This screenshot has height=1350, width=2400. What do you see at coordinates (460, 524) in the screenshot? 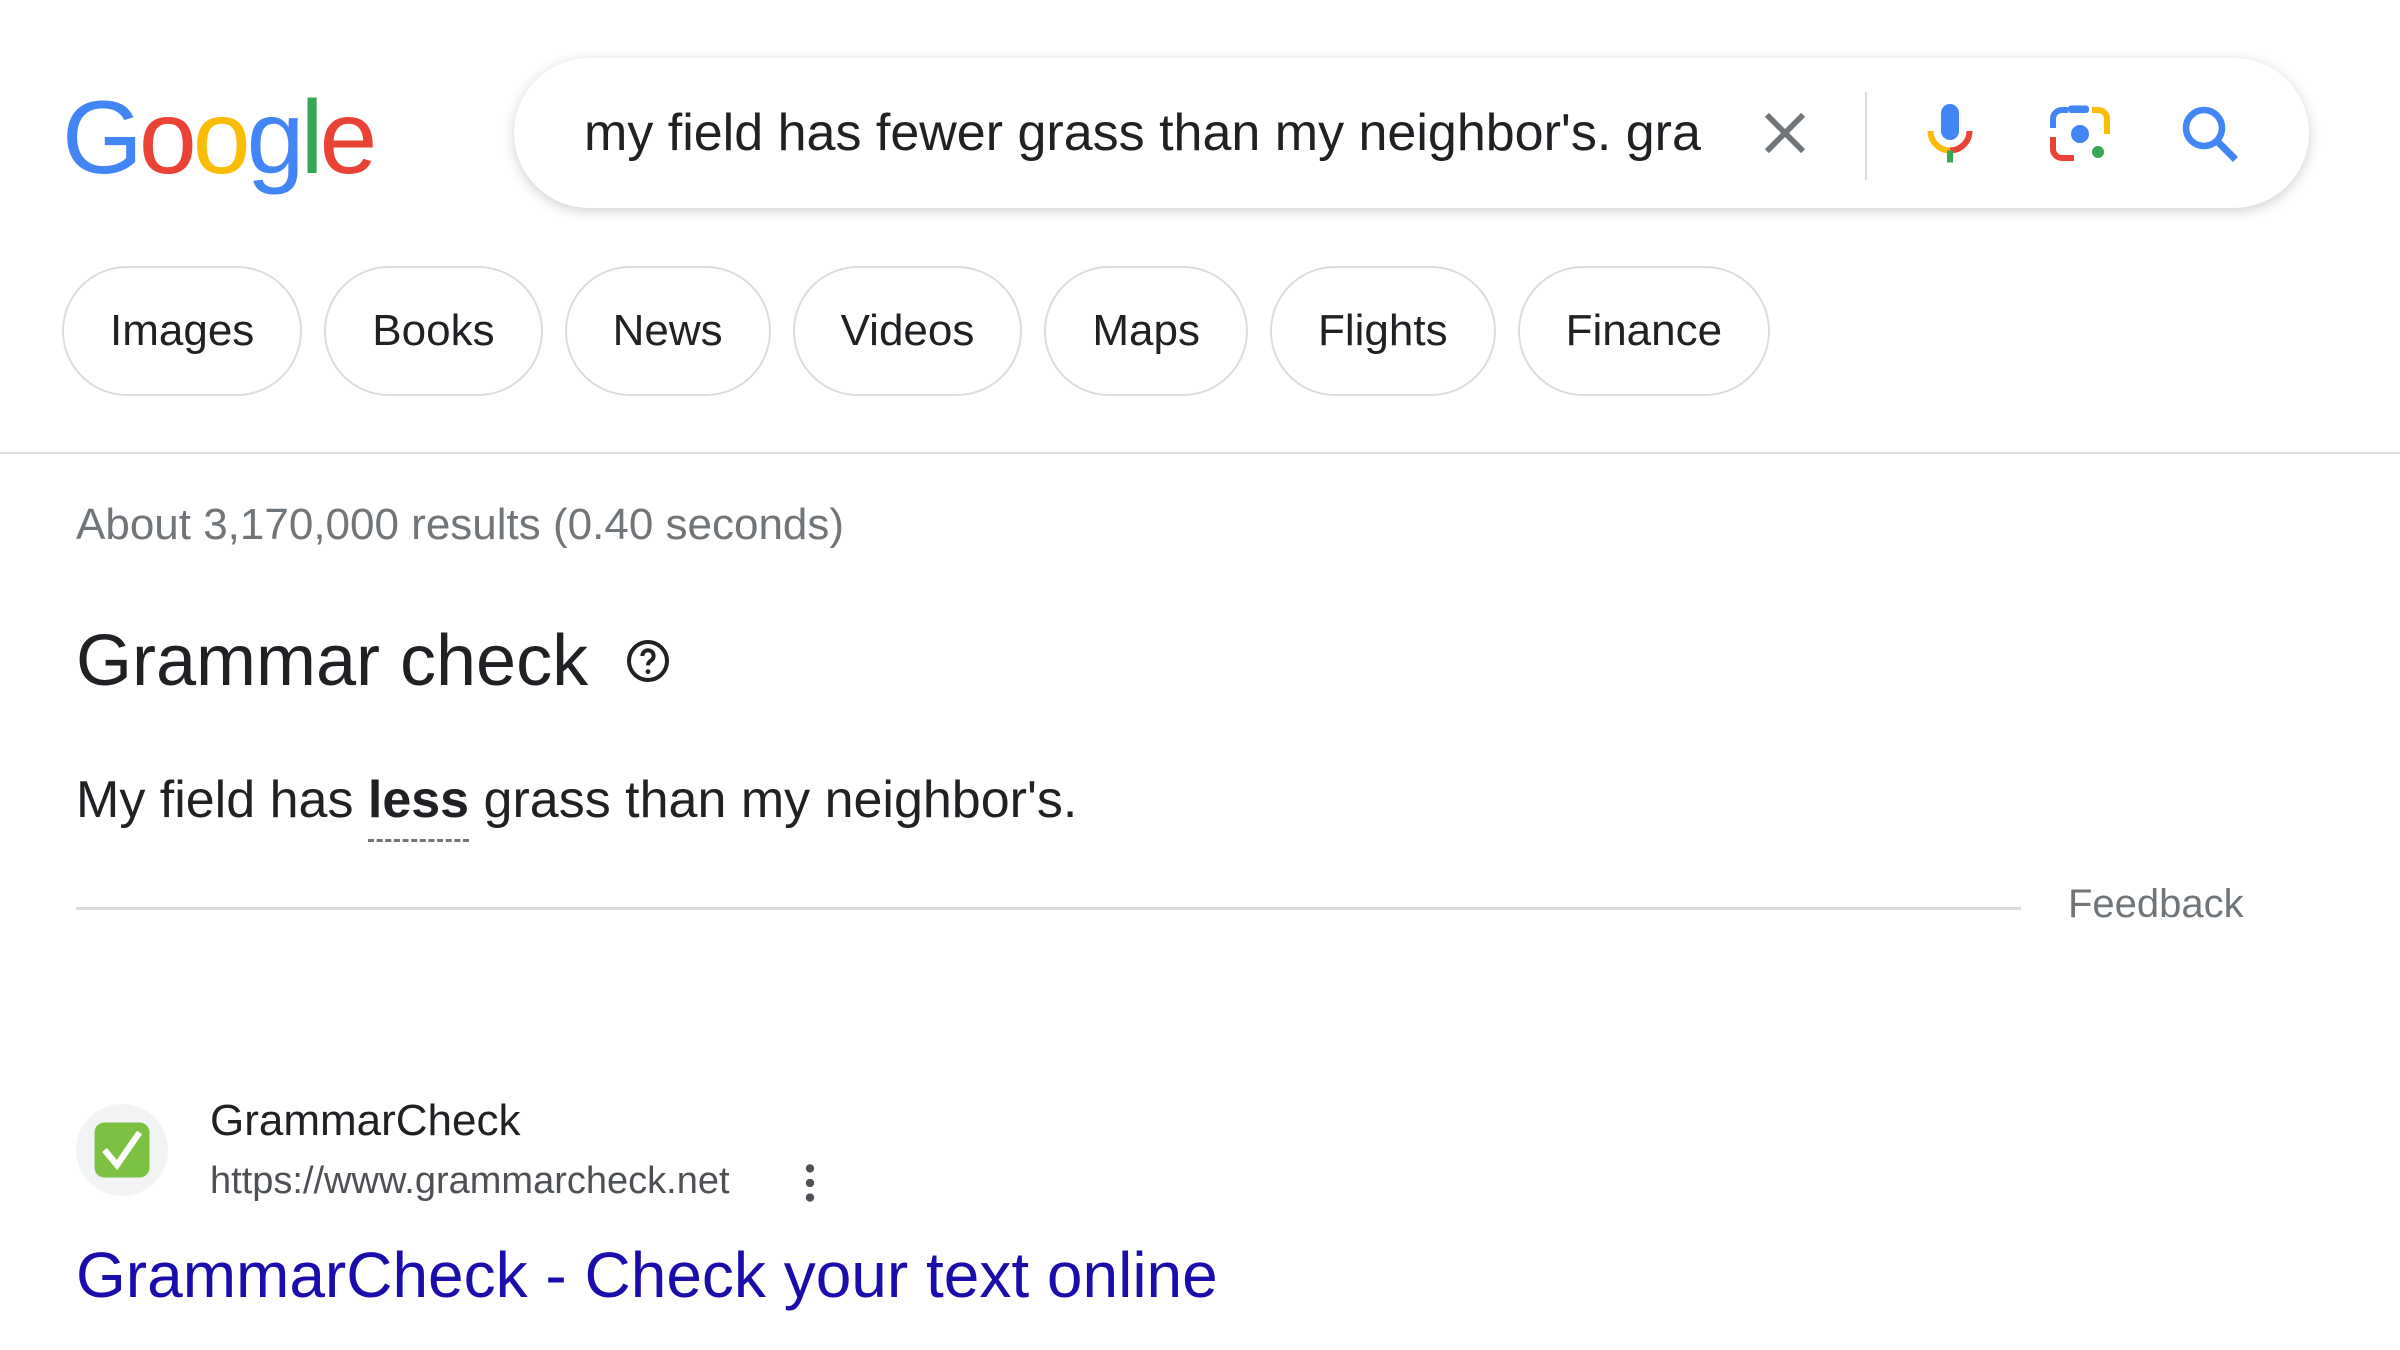
I see `result-stats: About 3,170,000 results (0.40 seconds)` at bounding box center [460, 524].